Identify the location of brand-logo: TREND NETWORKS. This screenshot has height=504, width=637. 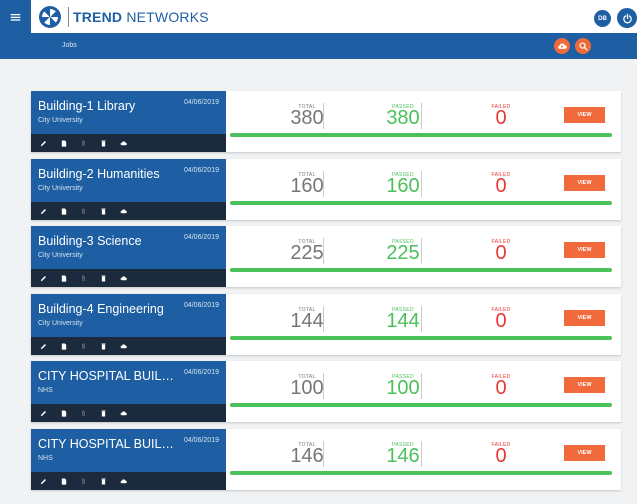
(124, 16).